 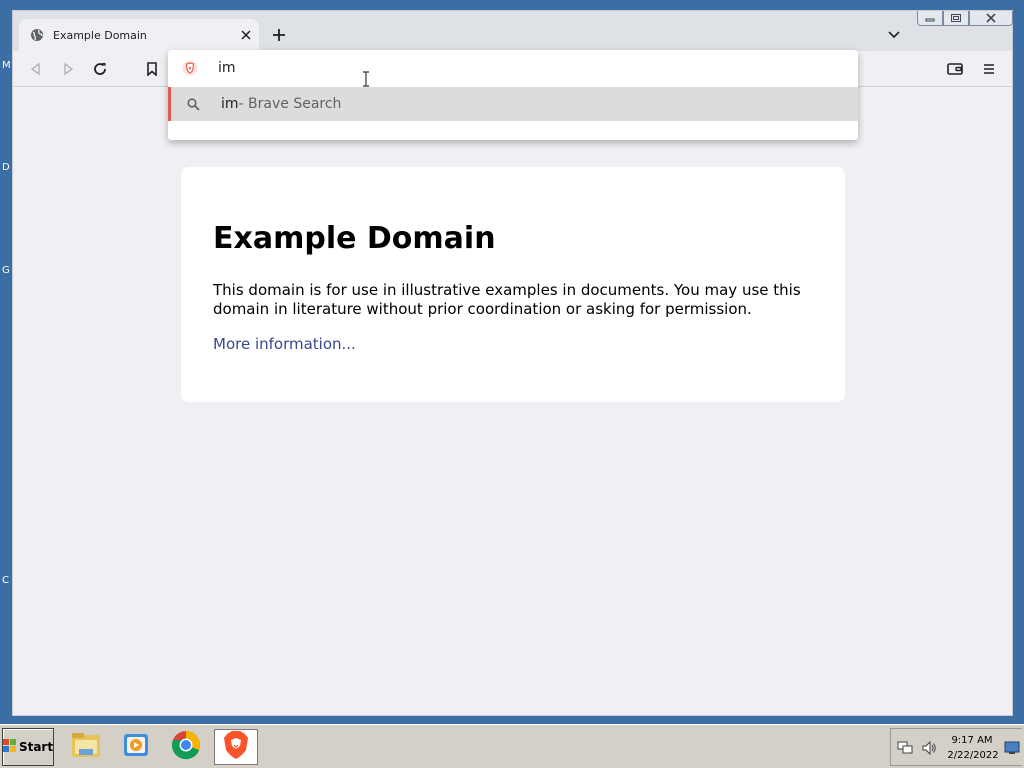 What do you see at coordinates (193, 104) in the screenshot?
I see `search-icon` at bounding box center [193, 104].